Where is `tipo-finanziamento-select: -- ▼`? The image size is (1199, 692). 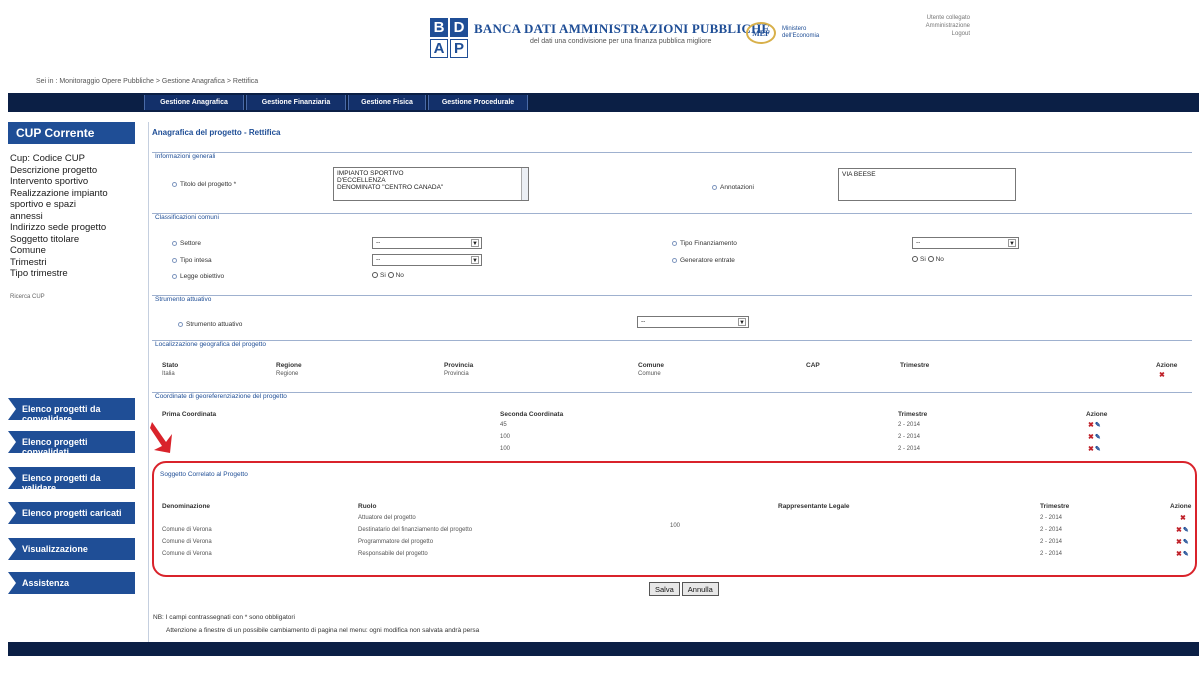 tipo-finanziamento-select: -- ▼ is located at coordinates (965, 243).